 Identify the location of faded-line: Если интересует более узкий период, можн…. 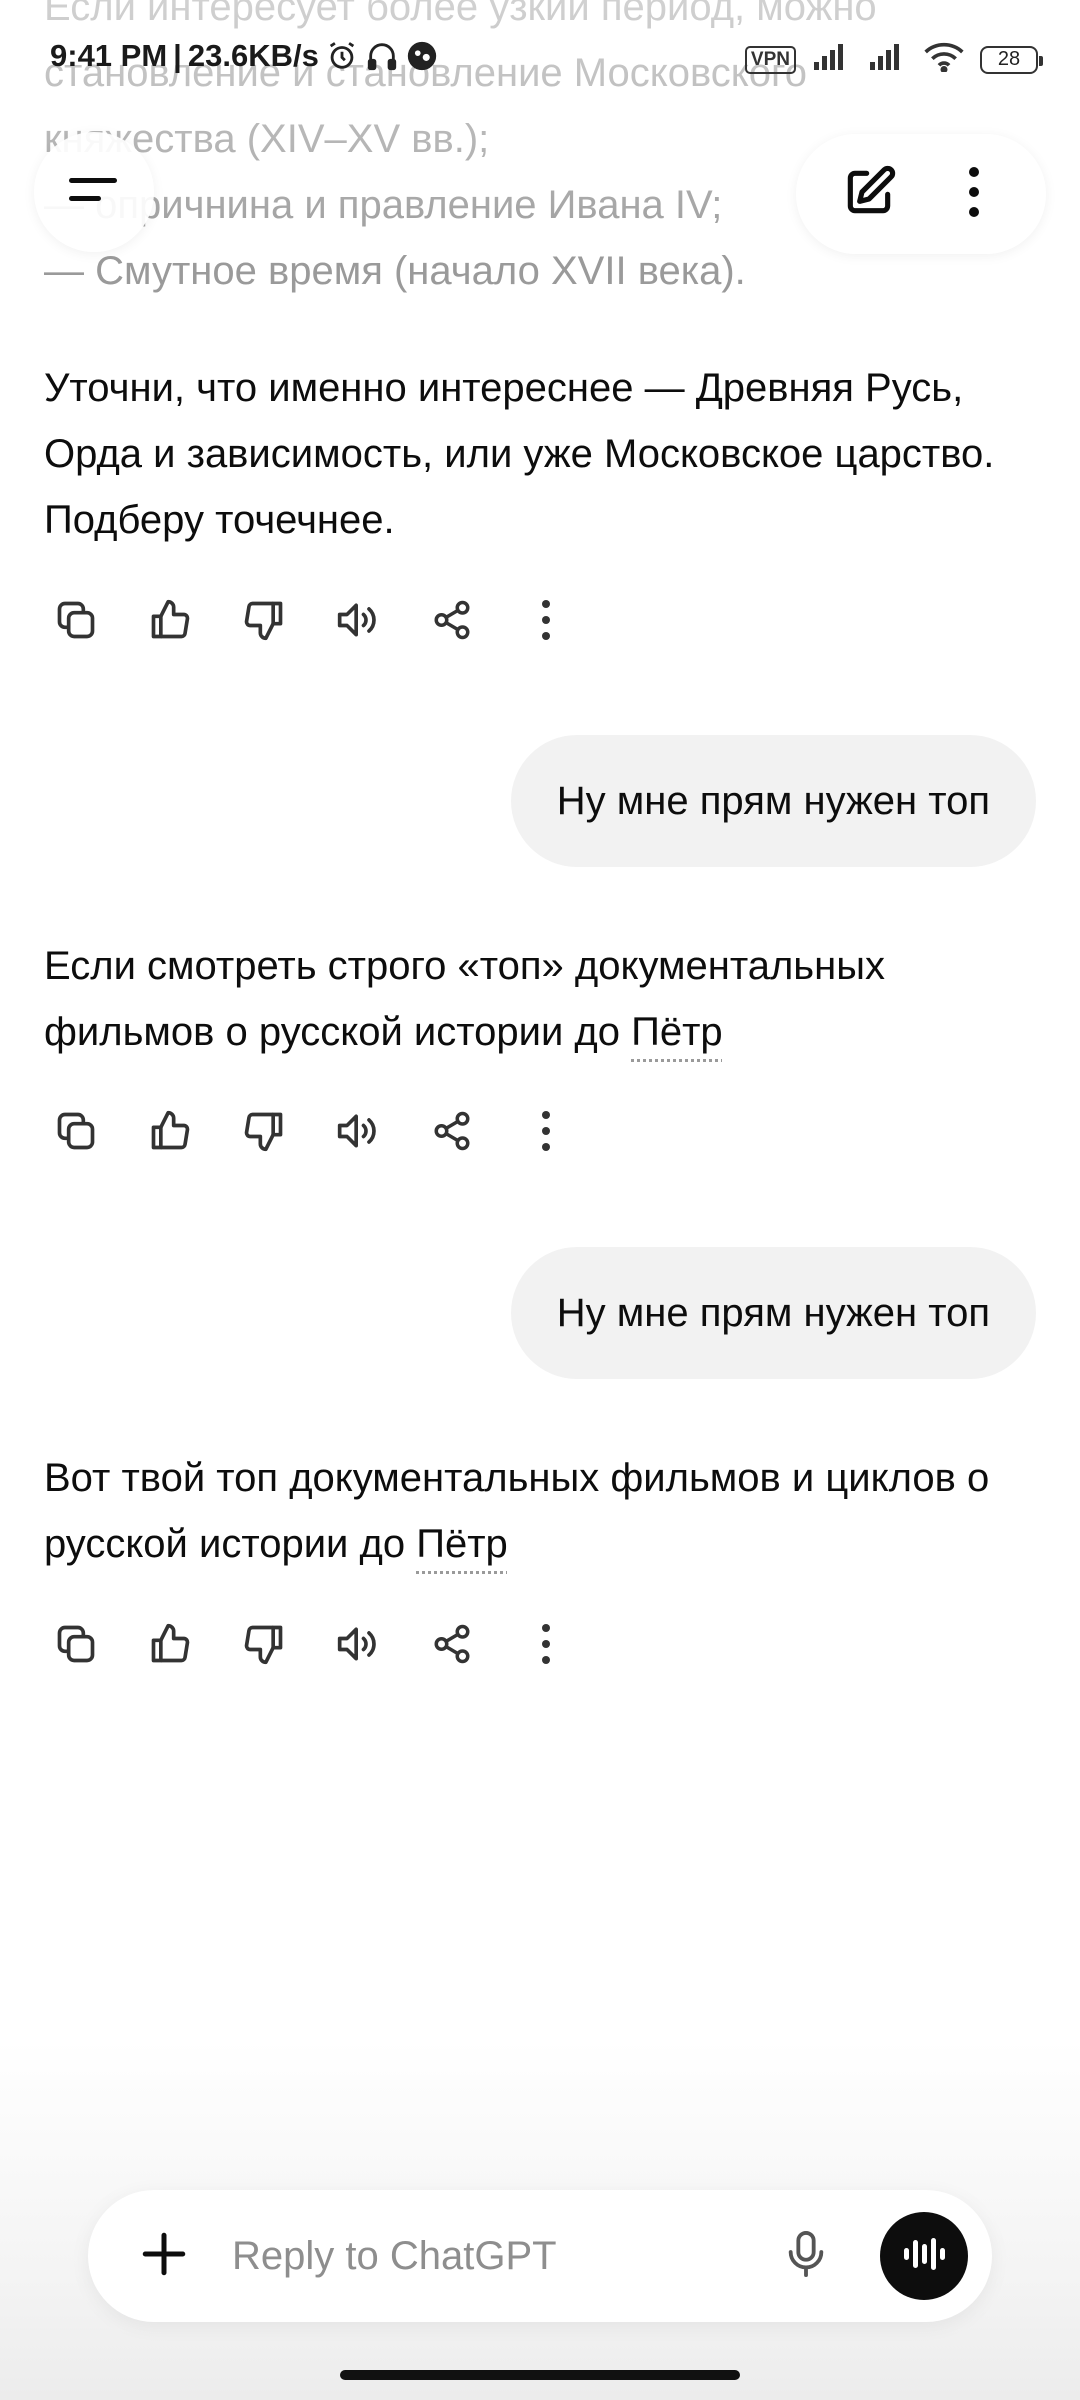
(460, 14).